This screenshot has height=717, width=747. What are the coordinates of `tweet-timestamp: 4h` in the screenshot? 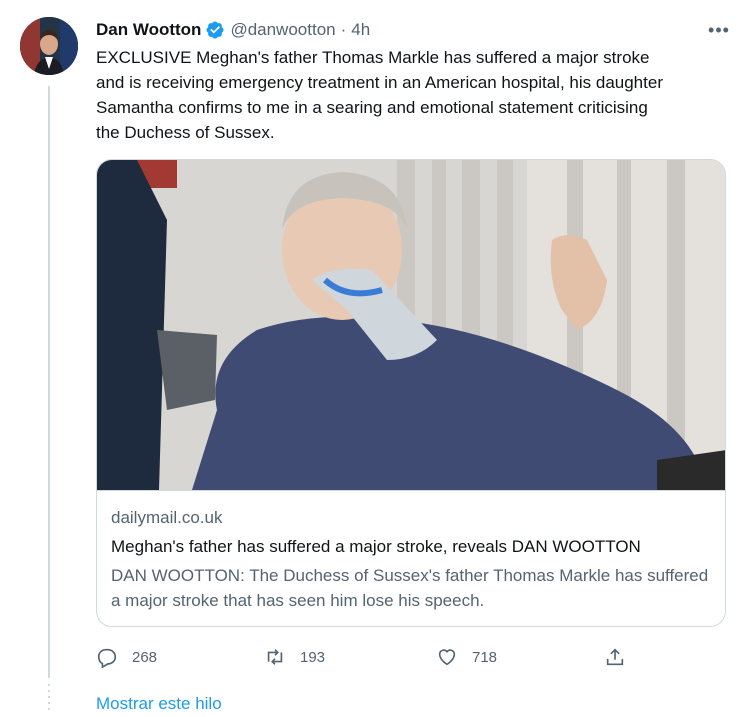 It's located at (360, 30).